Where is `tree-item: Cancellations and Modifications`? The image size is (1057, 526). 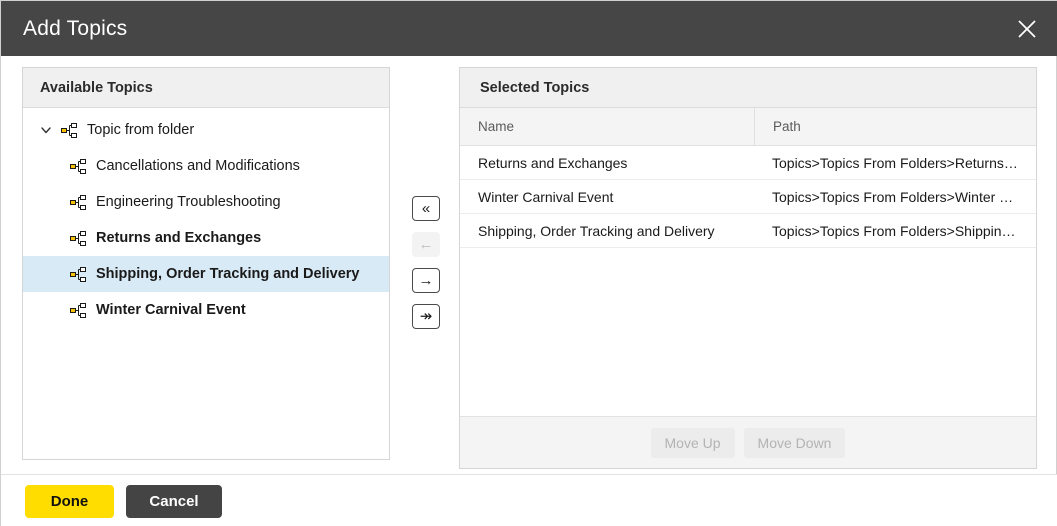
tree-item: Cancellations and Modifications is located at coordinates (206, 166).